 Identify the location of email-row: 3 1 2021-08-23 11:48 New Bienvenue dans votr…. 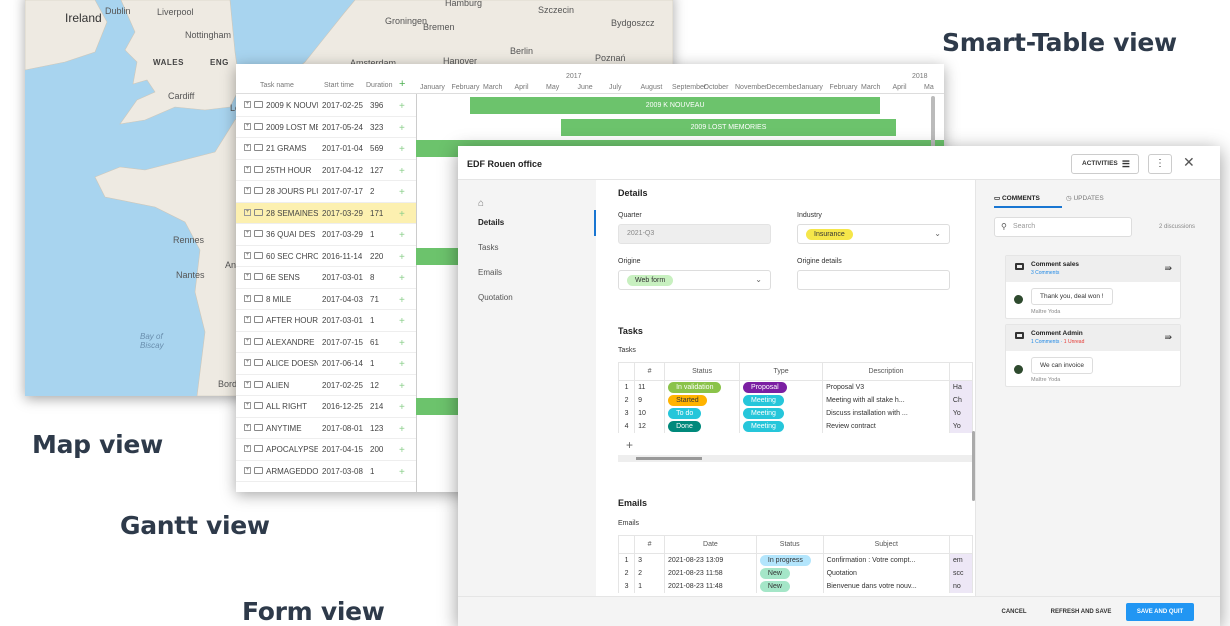
(795, 586).